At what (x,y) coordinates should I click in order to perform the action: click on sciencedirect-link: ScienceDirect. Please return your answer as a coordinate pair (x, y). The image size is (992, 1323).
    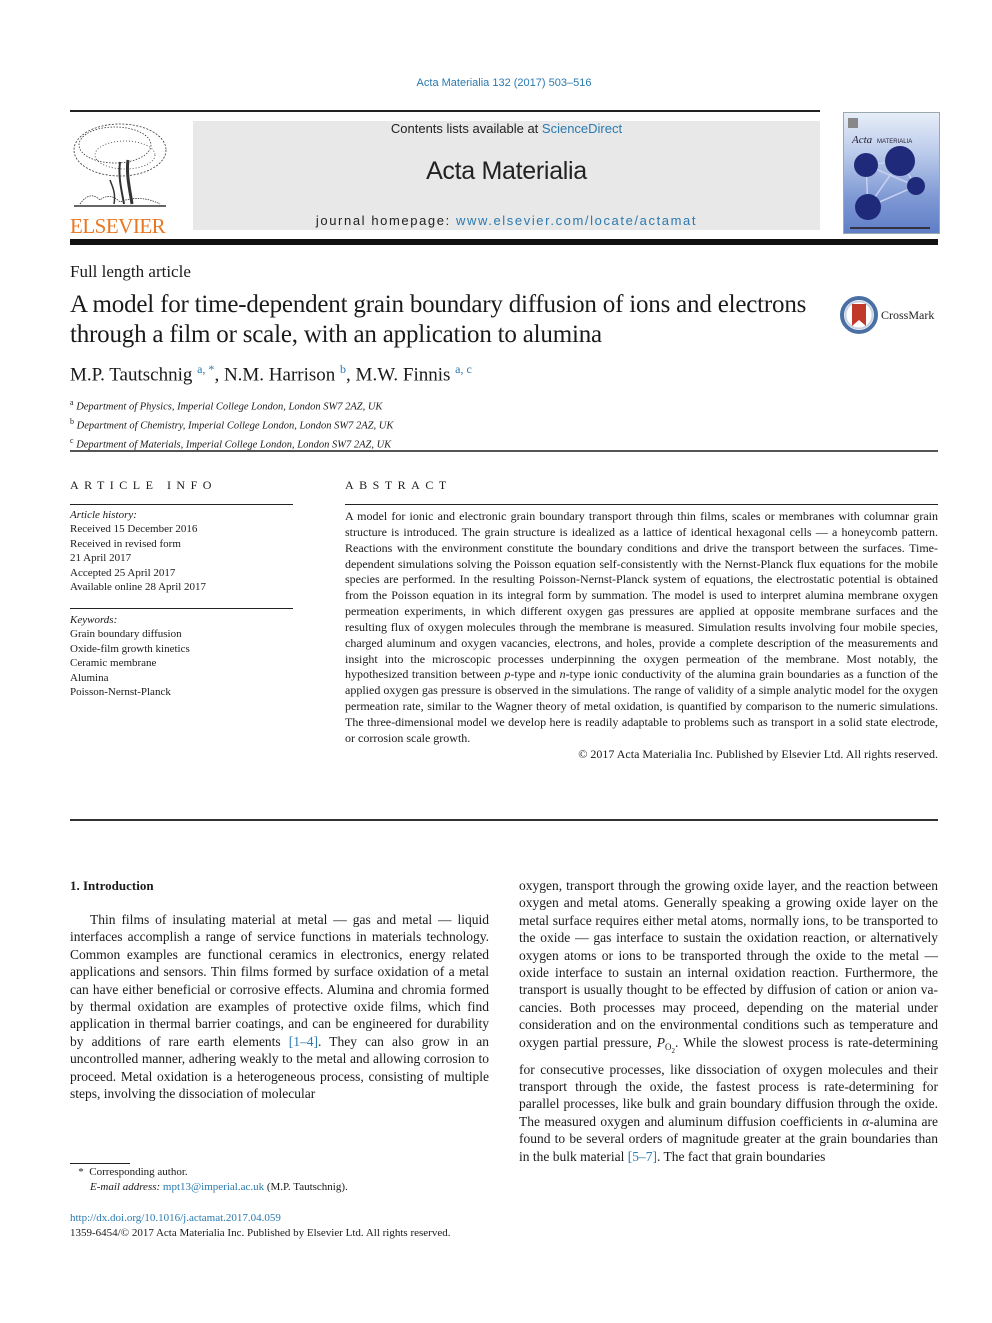
    Looking at the image, I should click on (582, 128).